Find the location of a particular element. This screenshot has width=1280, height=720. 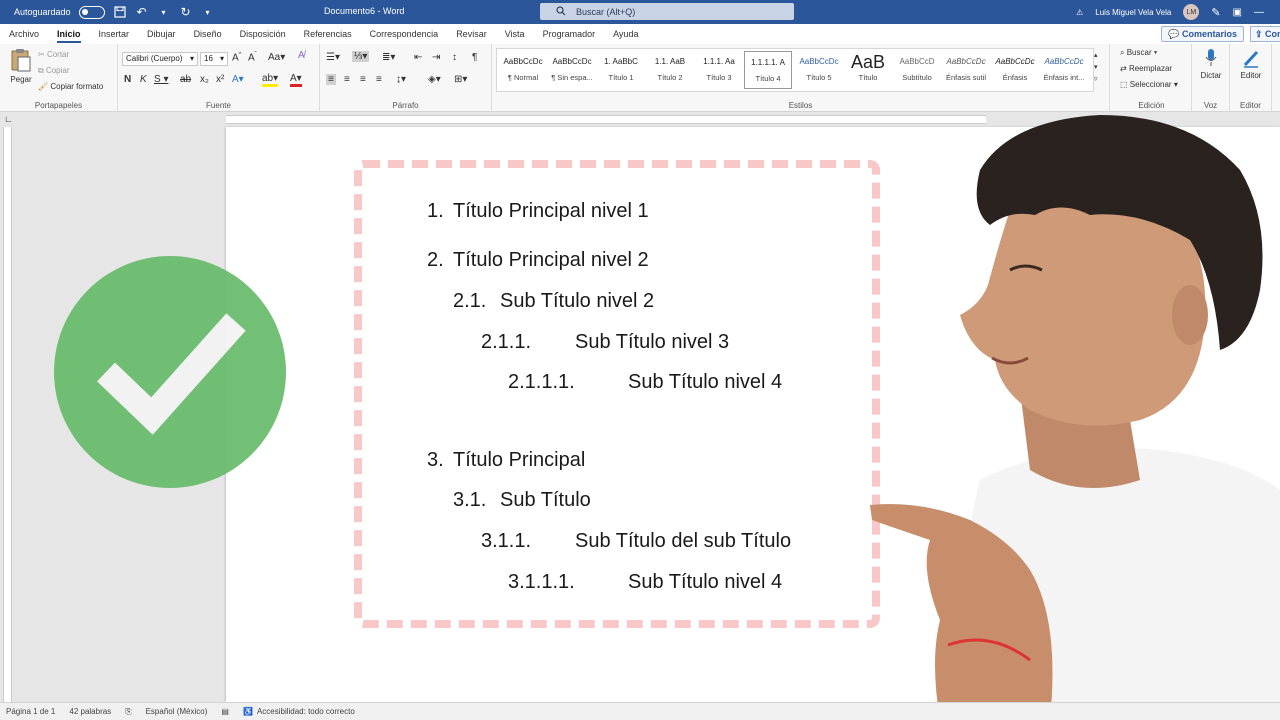

ribbon-display-icon: ▣ is located at coordinates (1237, 12).